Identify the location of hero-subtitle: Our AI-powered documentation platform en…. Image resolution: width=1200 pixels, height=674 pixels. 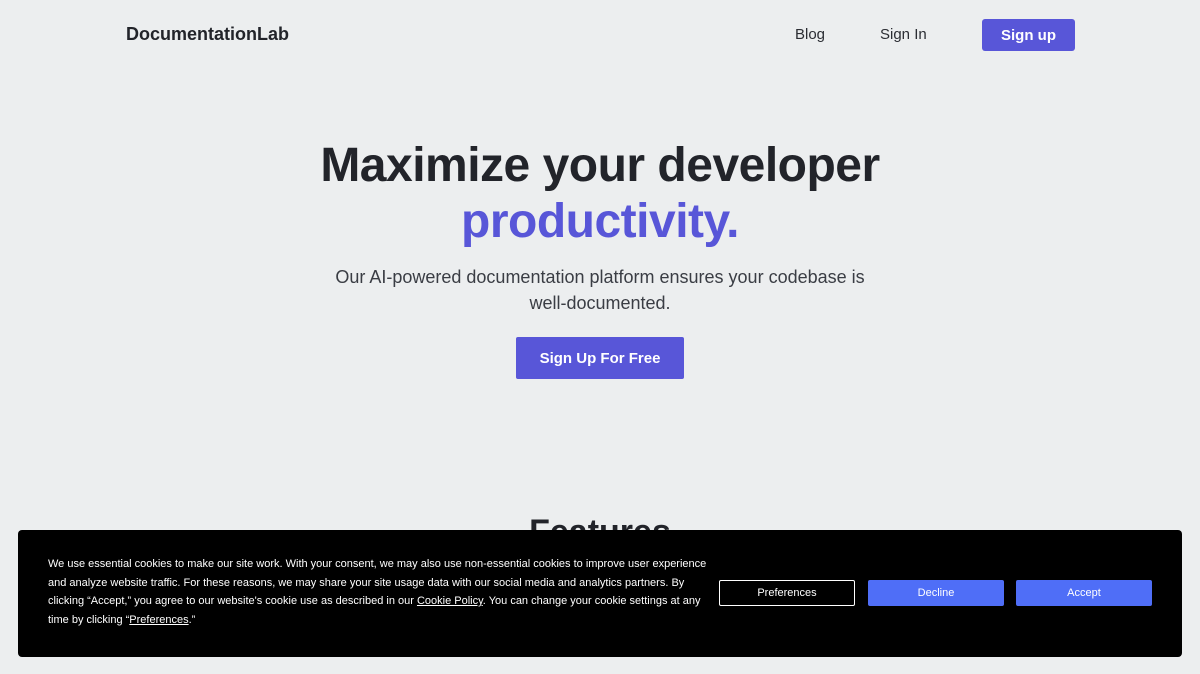
(600, 290).